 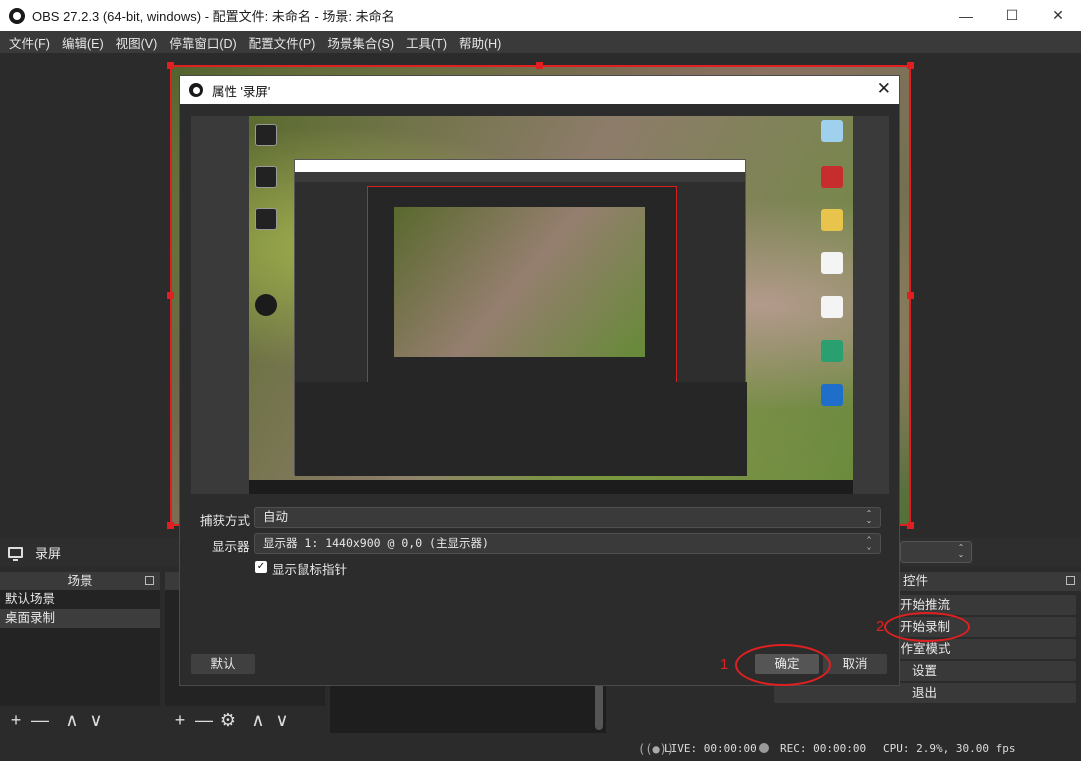 I want to click on scenes-dock: 场景, so click(x=80, y=581).